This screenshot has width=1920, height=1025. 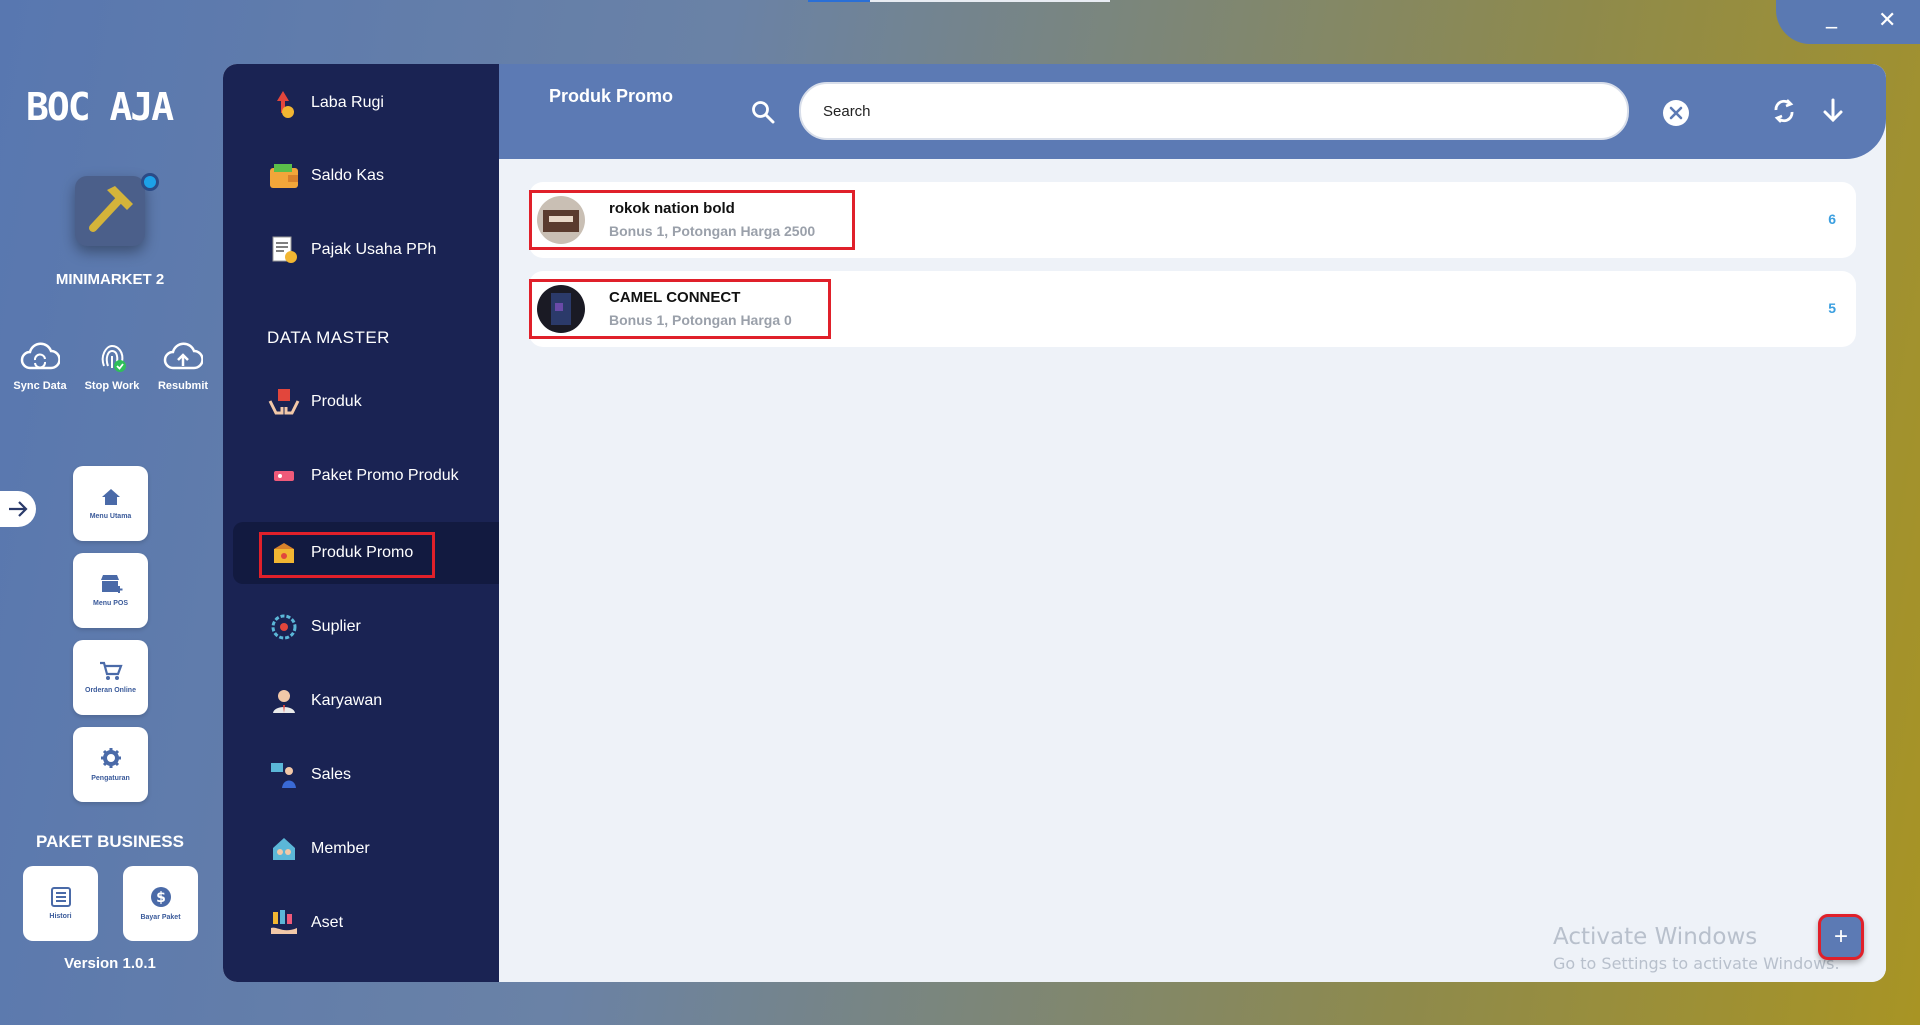 What do you see at coordinates (284, 775) in the screenshot?
I see `sales-icon` at bounding box center [284, 775].